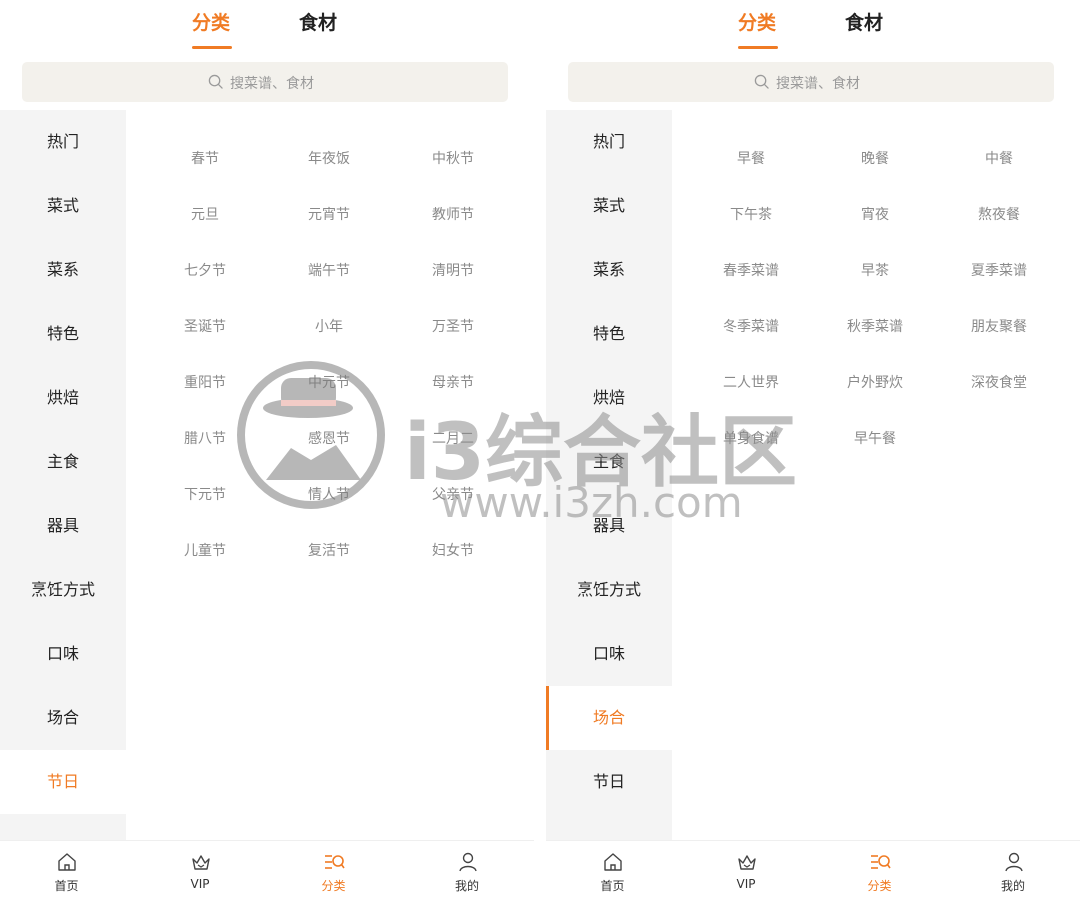 This screenshot has height=898, width=1080. I want to click on subcategory-item: 早餐, so click(751, 159).